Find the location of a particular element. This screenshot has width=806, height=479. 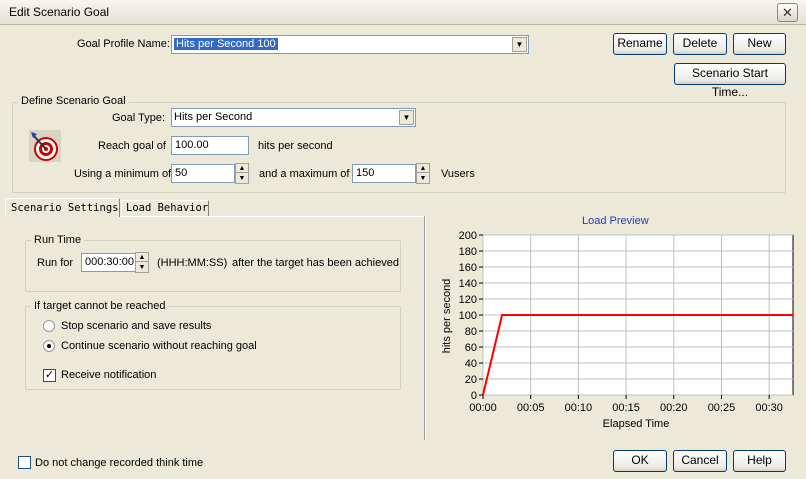

y-tick-label: 20 is located at coordinates (471, 380).